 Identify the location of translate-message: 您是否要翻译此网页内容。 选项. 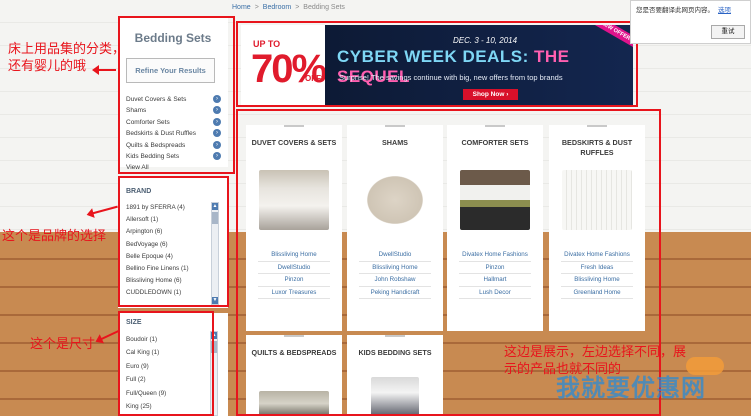
(683, 9).